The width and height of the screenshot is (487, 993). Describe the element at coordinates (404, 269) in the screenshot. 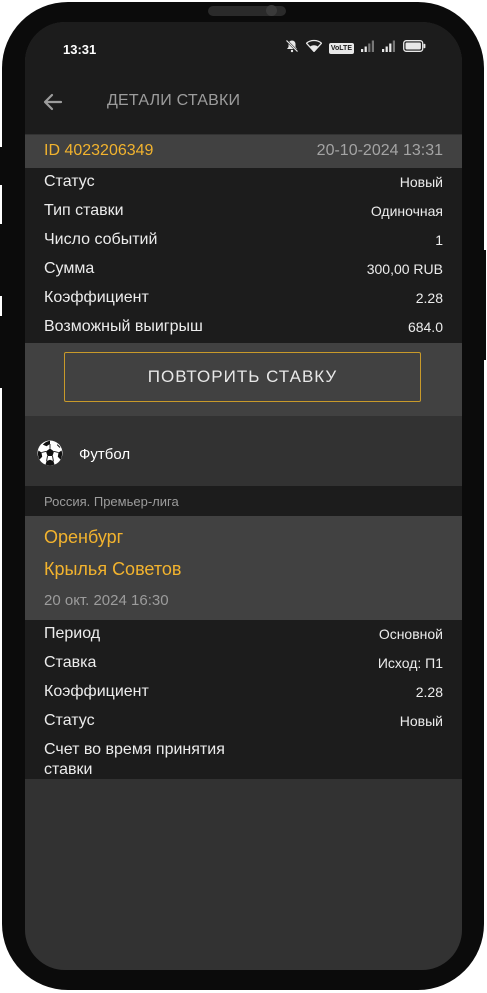

I see `detail-value: 300,00 RUB` at that location.